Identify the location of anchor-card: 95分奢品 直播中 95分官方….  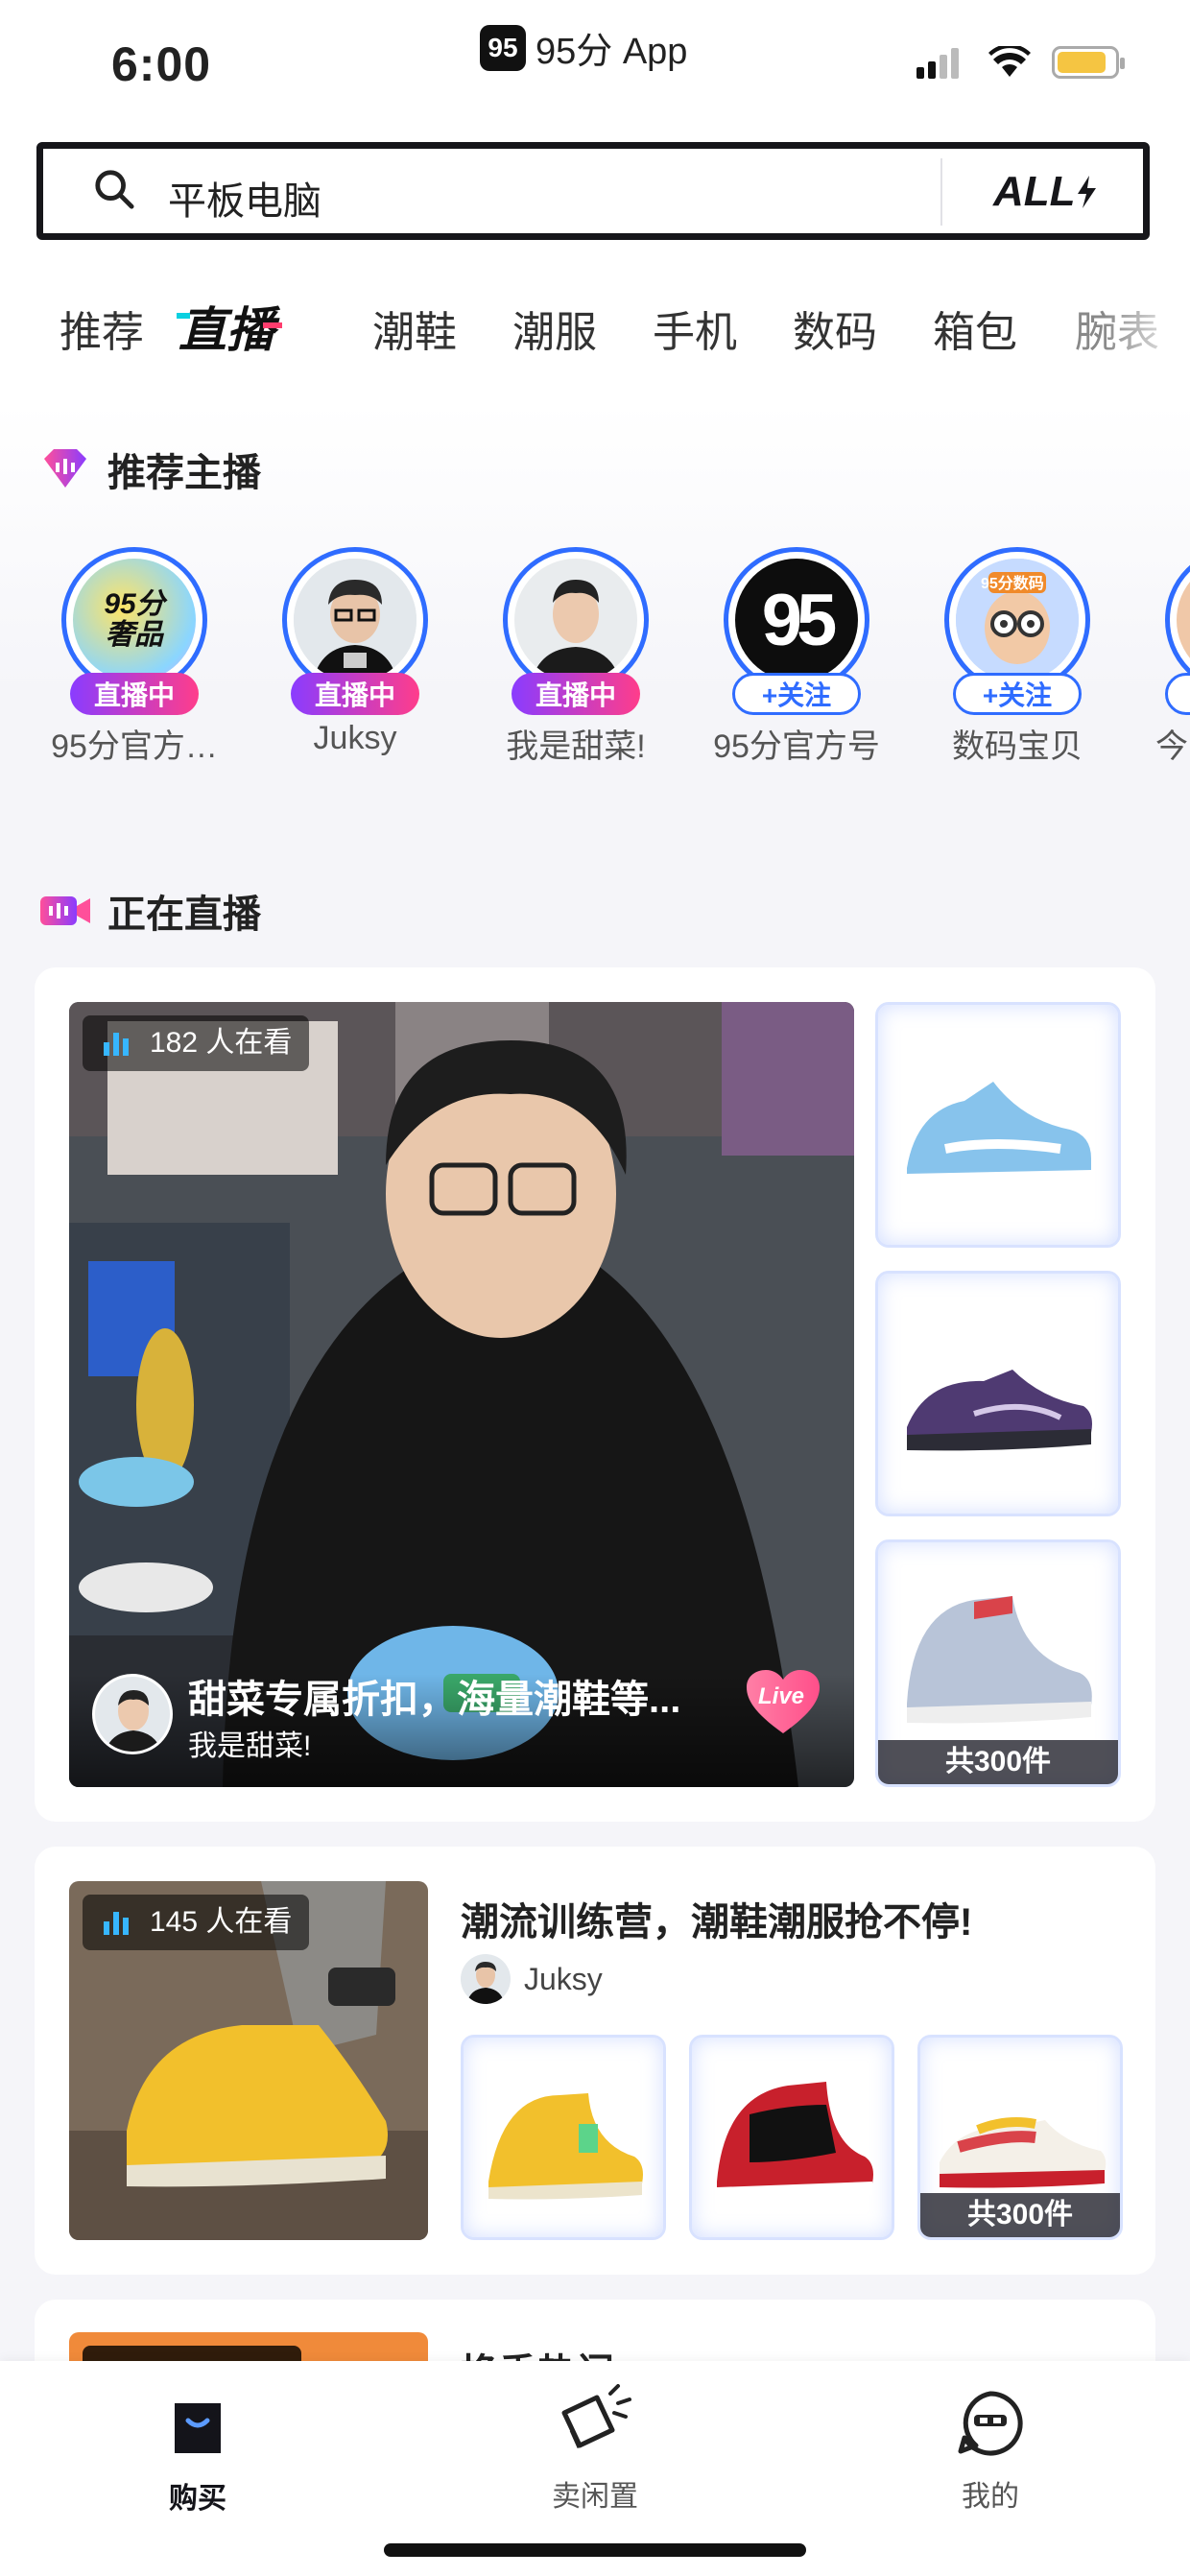
(135, 657).